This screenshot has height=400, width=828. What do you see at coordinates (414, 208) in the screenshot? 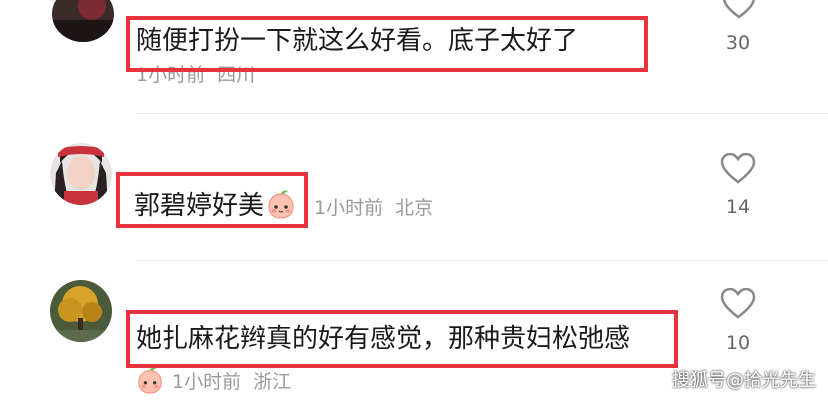
I see `comment-location: 北京` at bounding box center [414, 208].